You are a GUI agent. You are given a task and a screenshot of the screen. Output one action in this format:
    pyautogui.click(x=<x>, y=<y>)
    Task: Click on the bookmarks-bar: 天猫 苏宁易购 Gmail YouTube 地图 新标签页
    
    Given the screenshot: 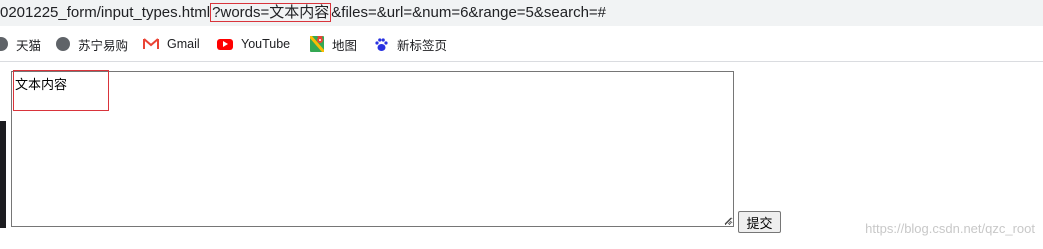 What is the action you would take?
    pyautogui.click(x=521, y=44)
    